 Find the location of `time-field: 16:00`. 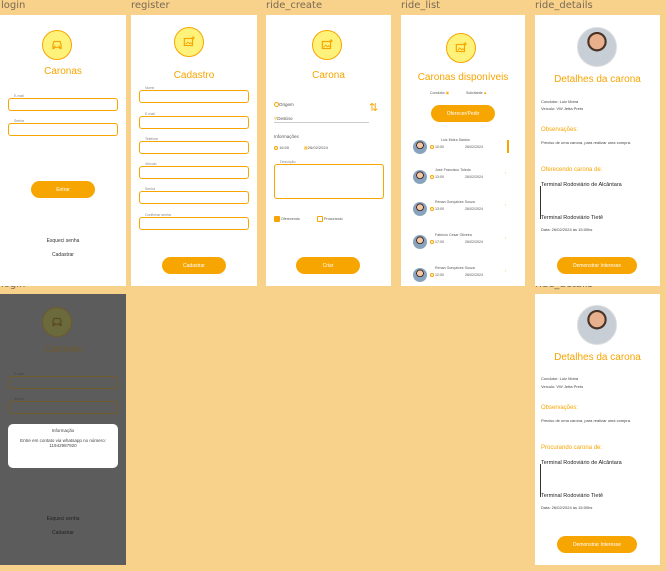

time-field: 16:00 is located at coordinates (281, 147).